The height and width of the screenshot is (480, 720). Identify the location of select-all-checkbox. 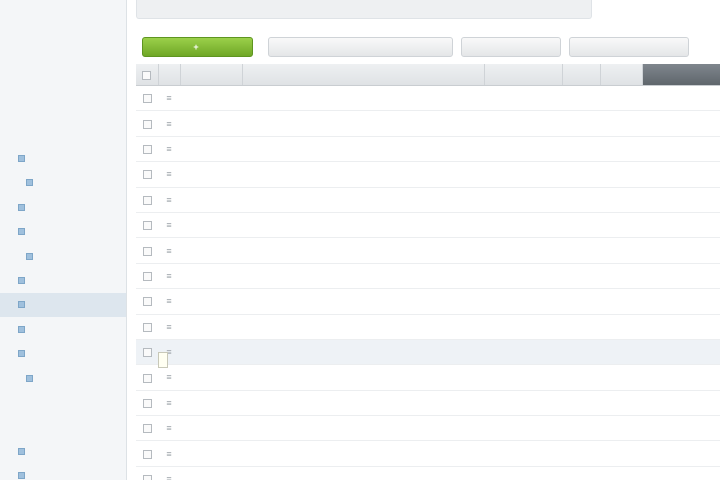
(147, 75).